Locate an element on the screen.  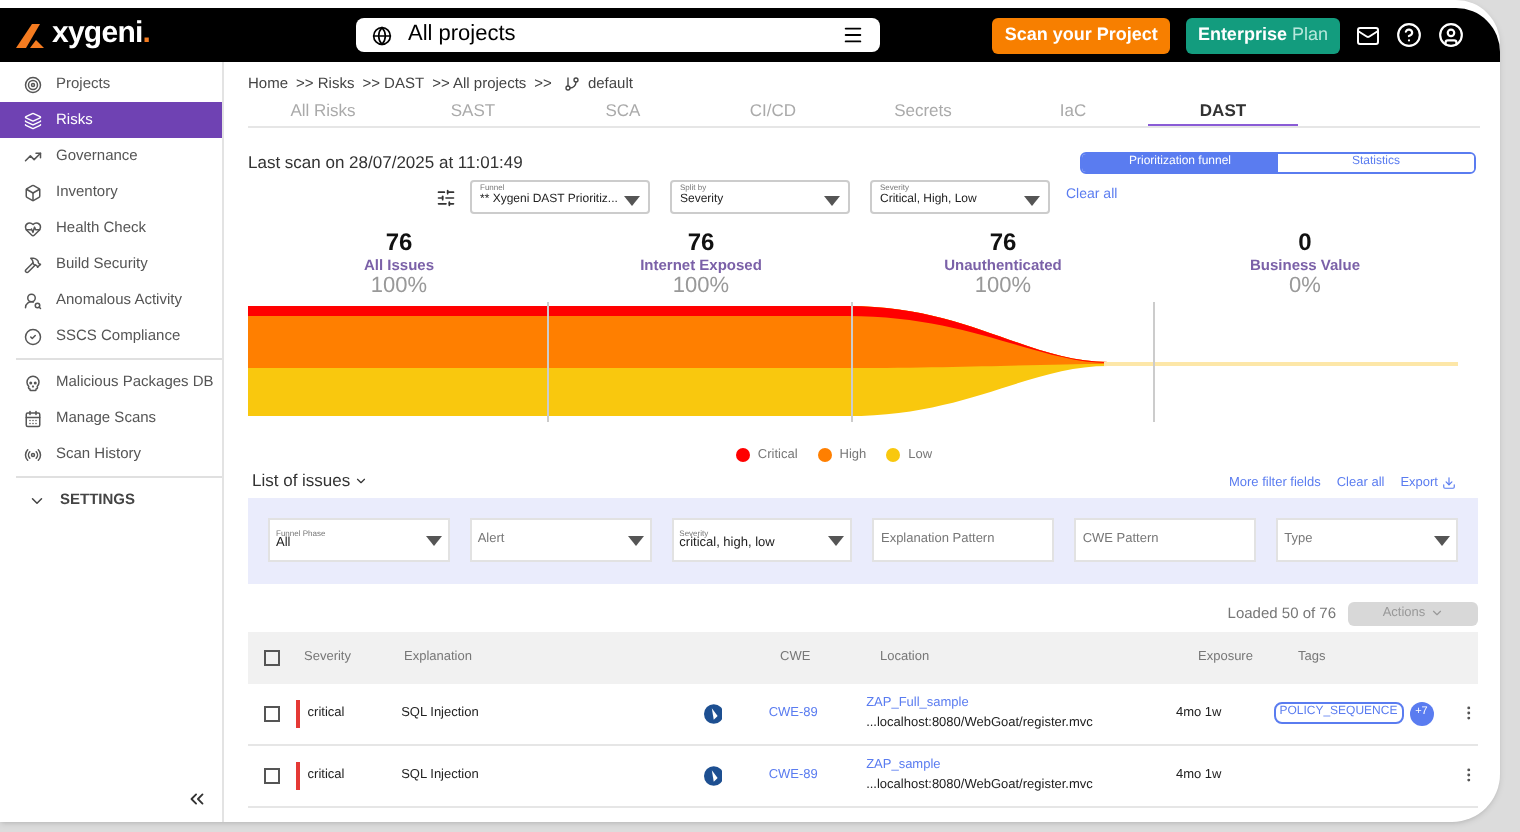
calendar-icon is located at coordinates (33, 418).